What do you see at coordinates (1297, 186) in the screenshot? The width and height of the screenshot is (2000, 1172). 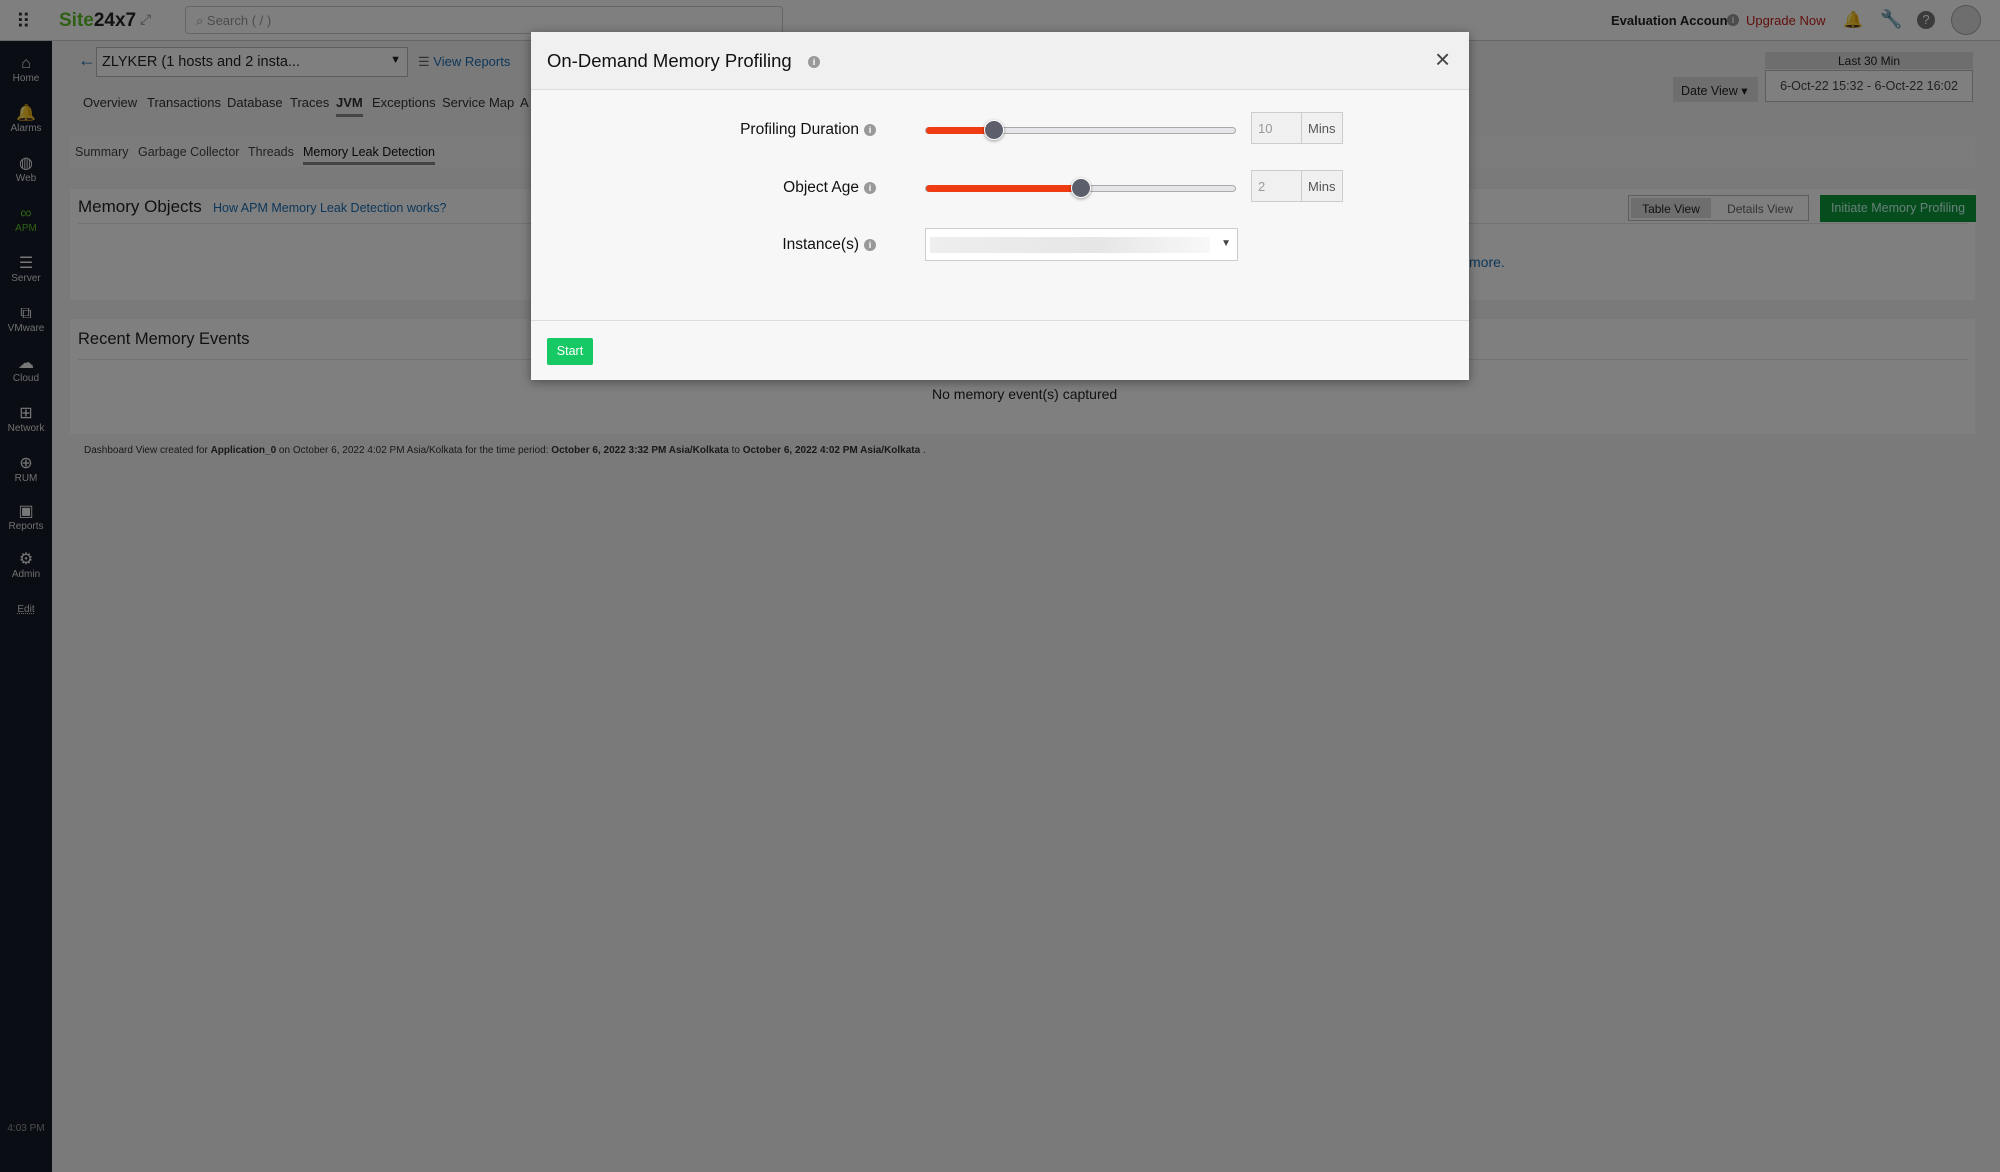 I see `object-age-input: 2 Mins` at bounding box center [1297, 186].